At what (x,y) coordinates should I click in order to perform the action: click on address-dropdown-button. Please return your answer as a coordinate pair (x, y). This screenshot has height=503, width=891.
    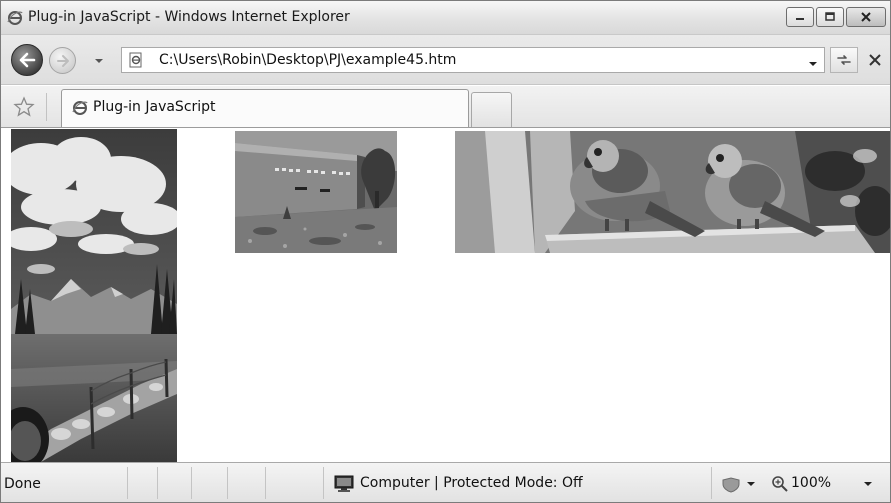
    Looking at the image, I should click on (813, 64).